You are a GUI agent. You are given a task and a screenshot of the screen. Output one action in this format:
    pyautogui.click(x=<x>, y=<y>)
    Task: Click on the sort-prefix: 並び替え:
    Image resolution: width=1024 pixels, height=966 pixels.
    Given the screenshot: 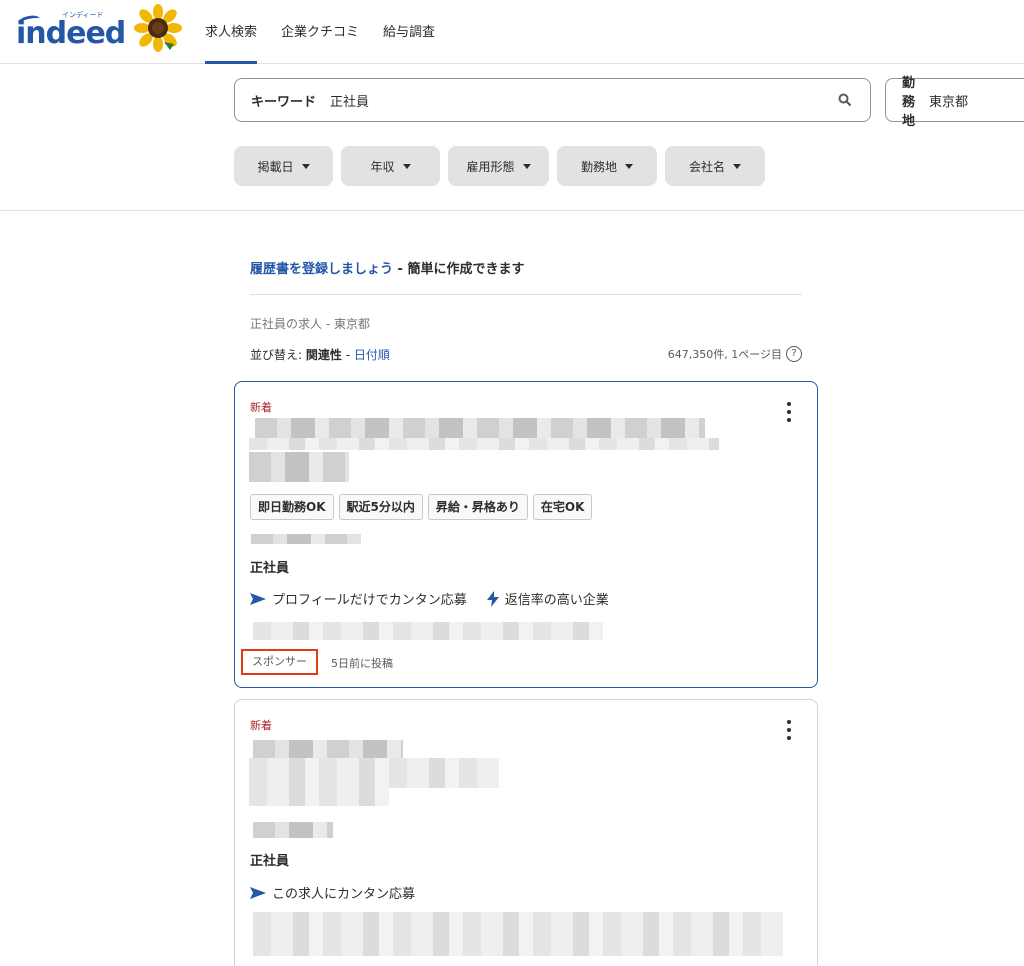 What is the action you would take?
    pyautogui.click(x=278, y=355)
    